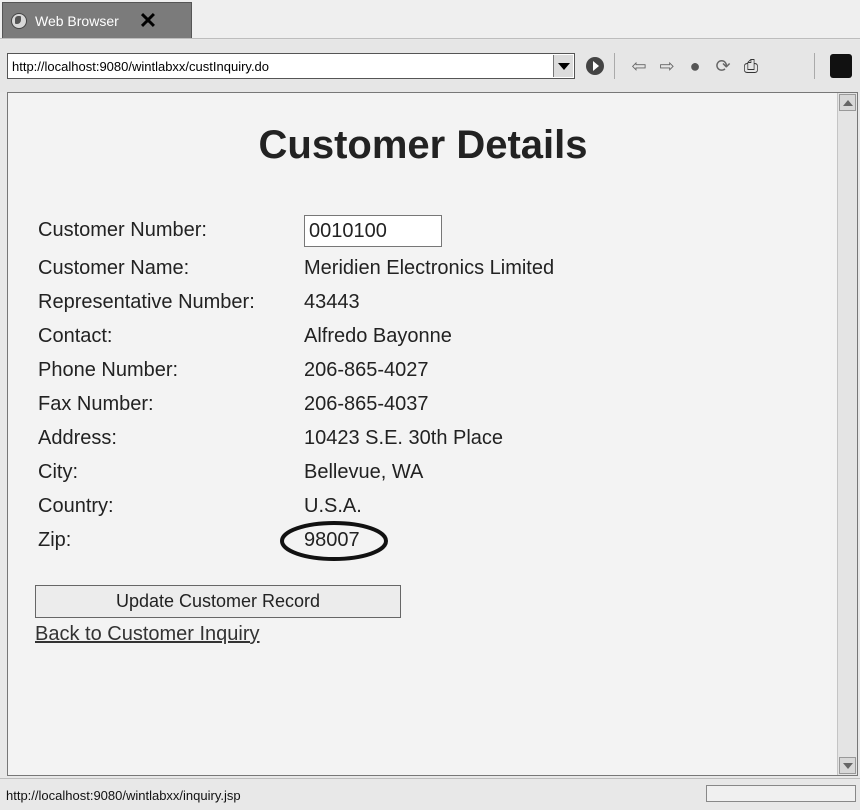 The height and width of the screenshot is (810, 860). Describe the element at coordinates (19, 20) in the screenshot. I see `globe-icon` at that location.